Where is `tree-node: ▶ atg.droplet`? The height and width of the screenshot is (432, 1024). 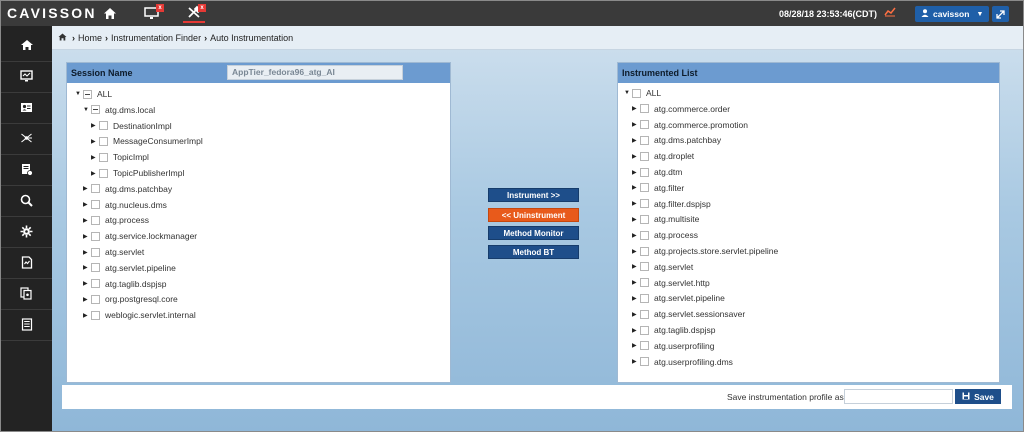
tree-node: ▶ atg.droplet is located at coordinates (663, 156).